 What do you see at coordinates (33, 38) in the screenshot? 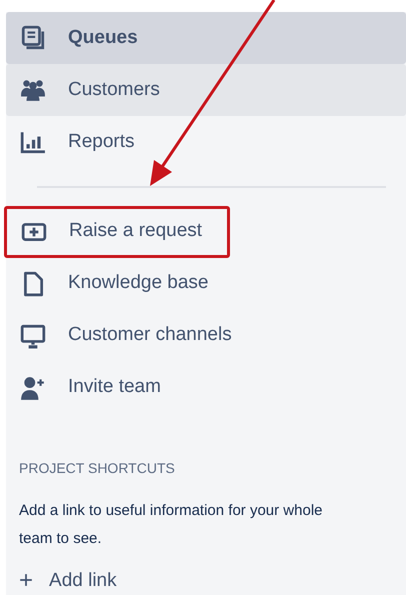
I see `queue-icon` at bounding box center [33, 38].